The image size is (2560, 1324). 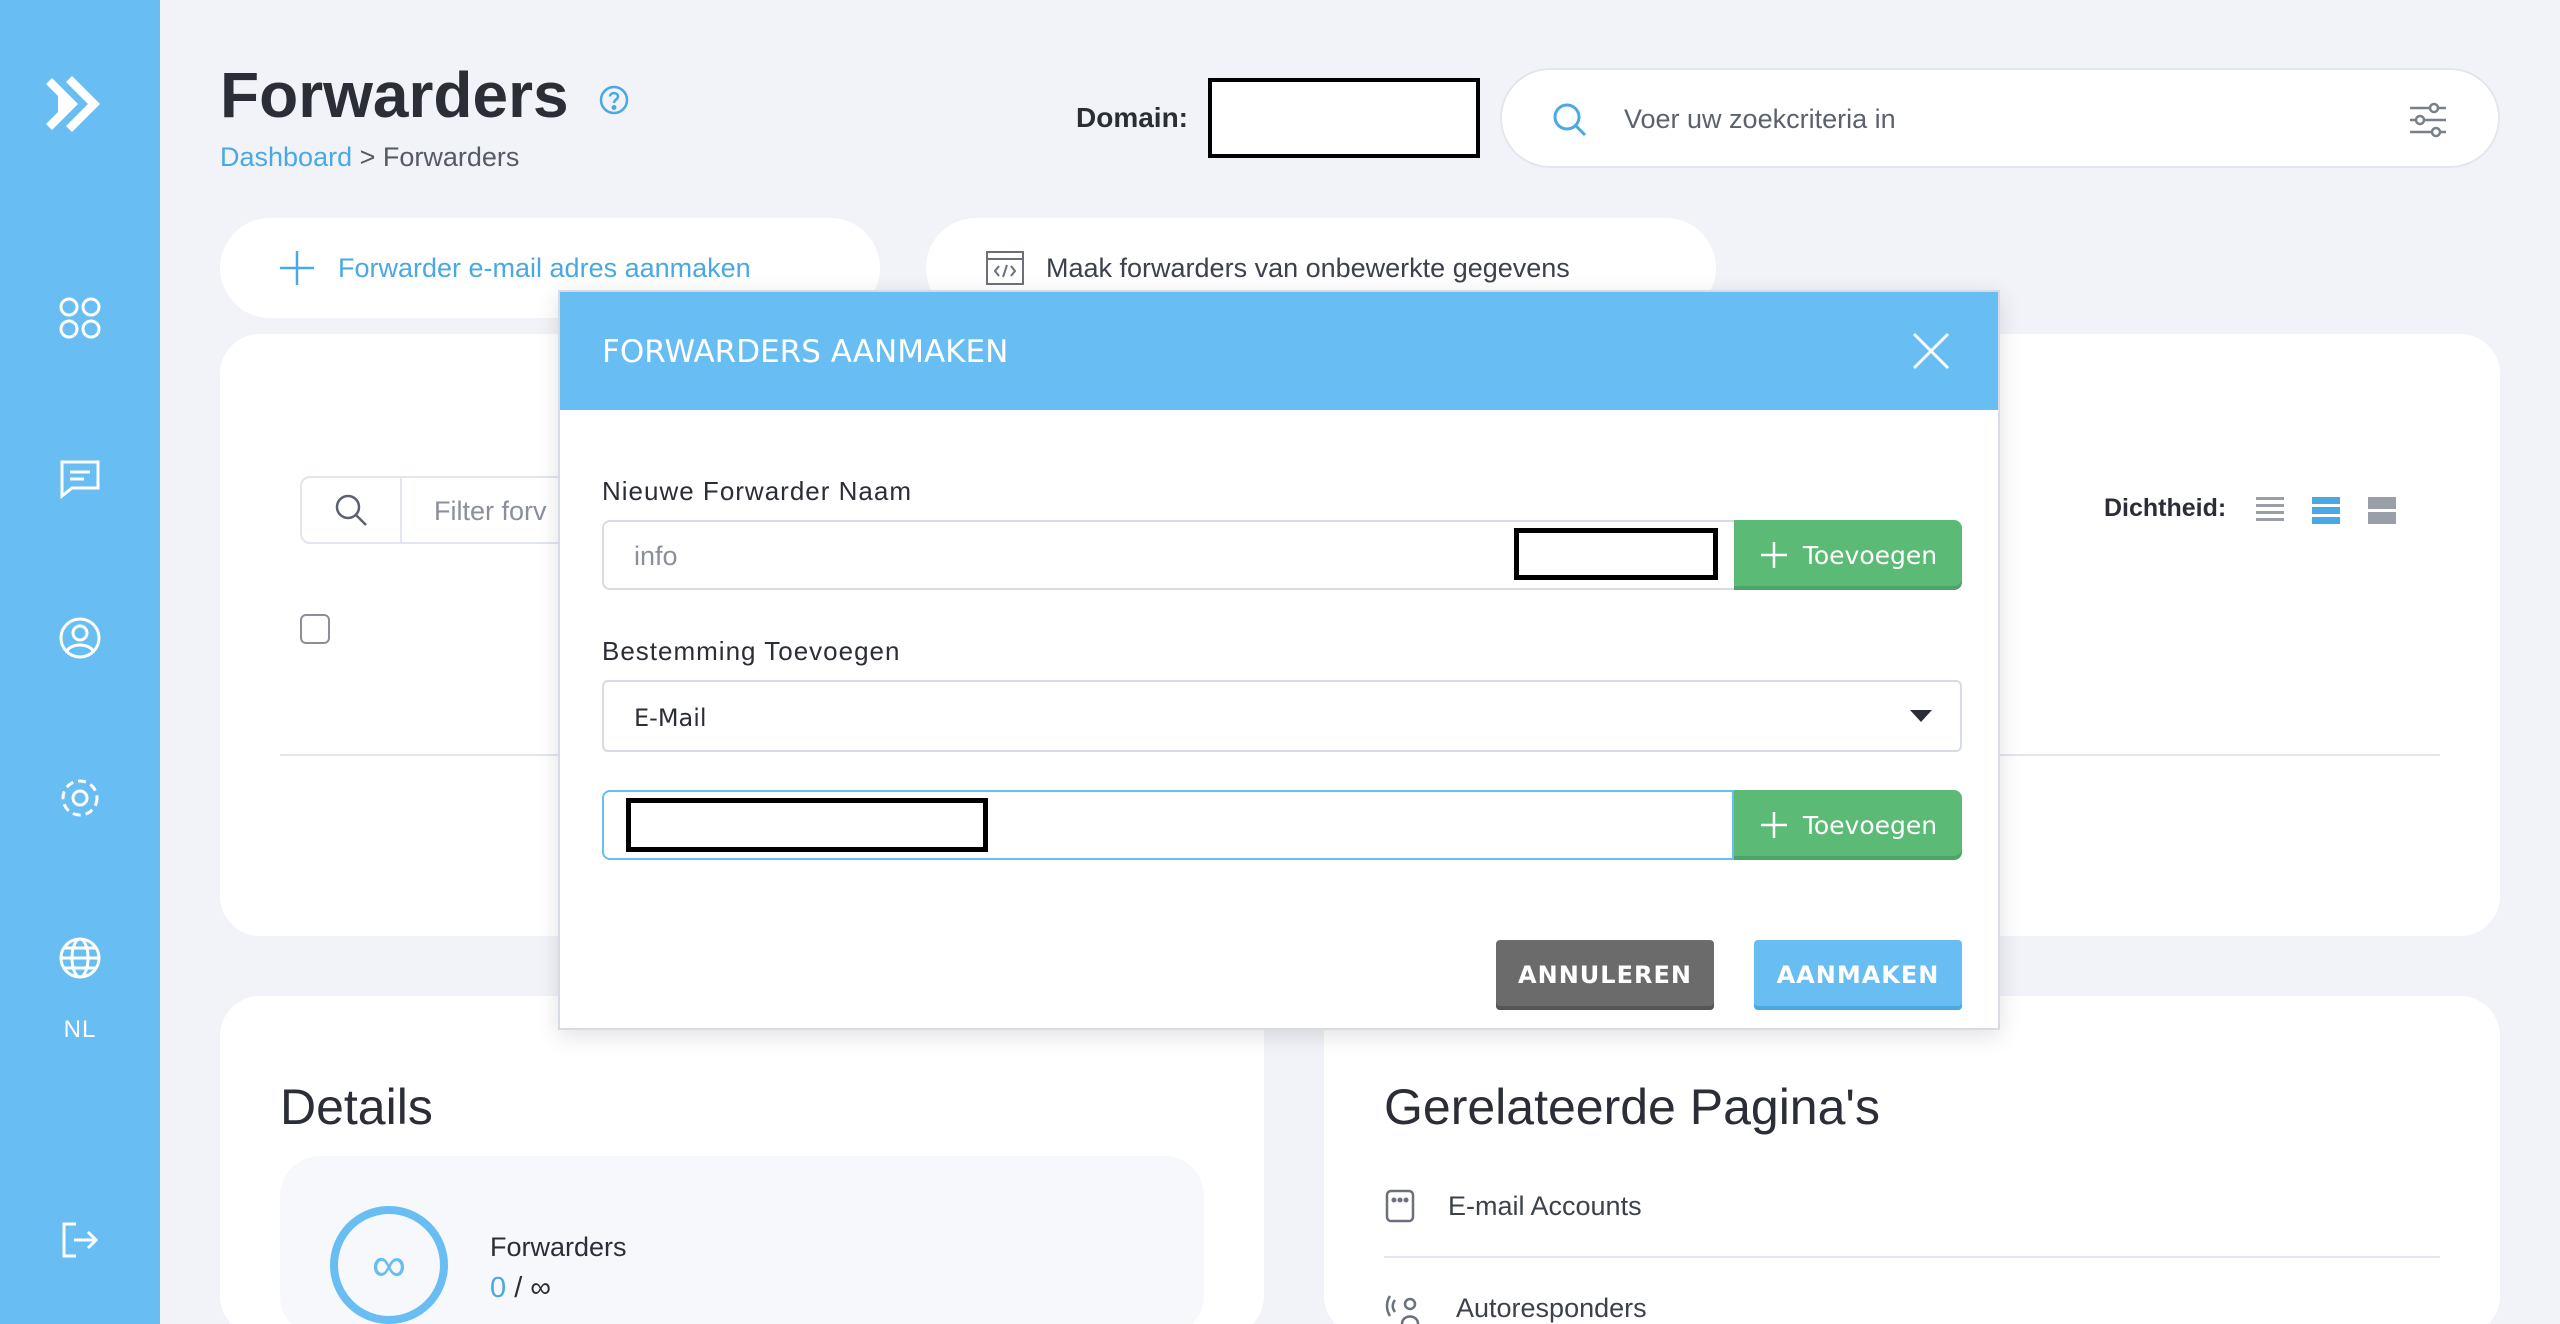 What do you see at coordinates (1605, 975) in the screenshot?
I see `cancel-button: ANNULEREN` at bounding box center [1605, 975].